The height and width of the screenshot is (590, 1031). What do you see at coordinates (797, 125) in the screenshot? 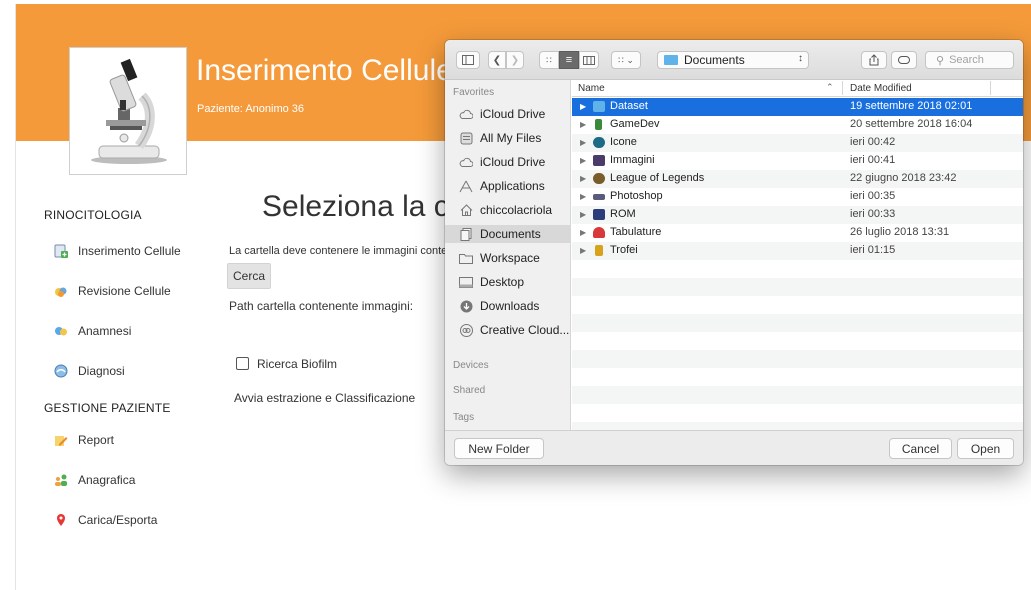
I see `file-row-gamedev: ▶ GameDev 20 settembre 2018 16:04` at bounding box center [797, 125].